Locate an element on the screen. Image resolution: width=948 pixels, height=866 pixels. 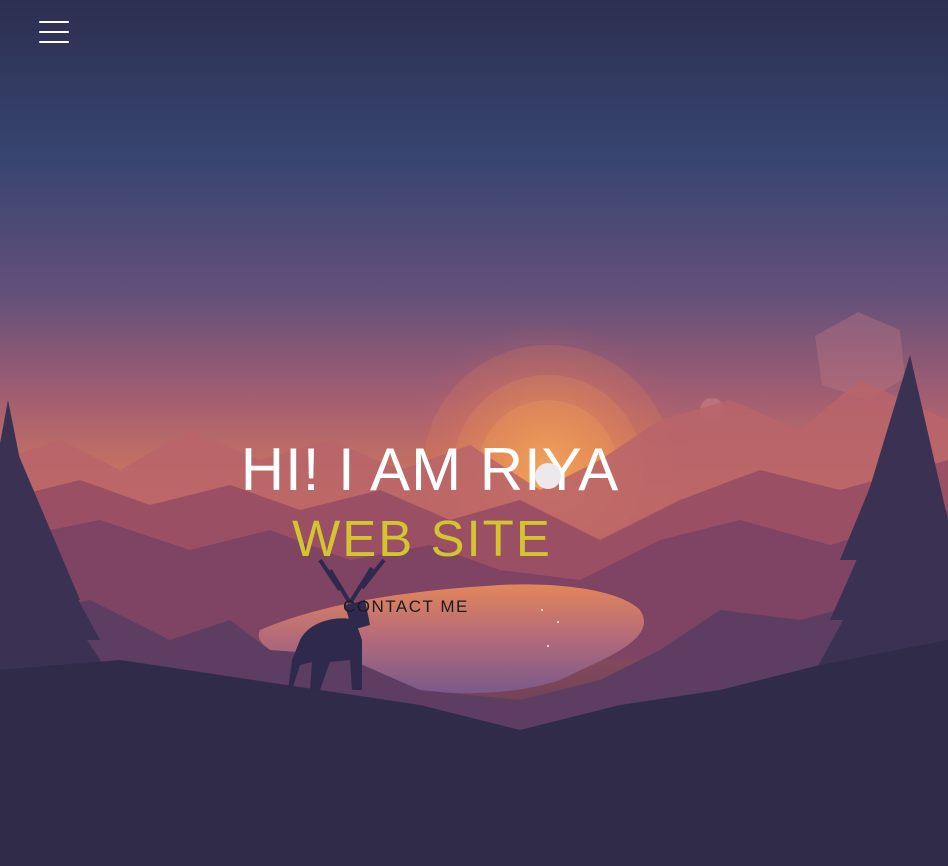
contact-me-button: CONTACT ME is located at coordinates (406, 607).